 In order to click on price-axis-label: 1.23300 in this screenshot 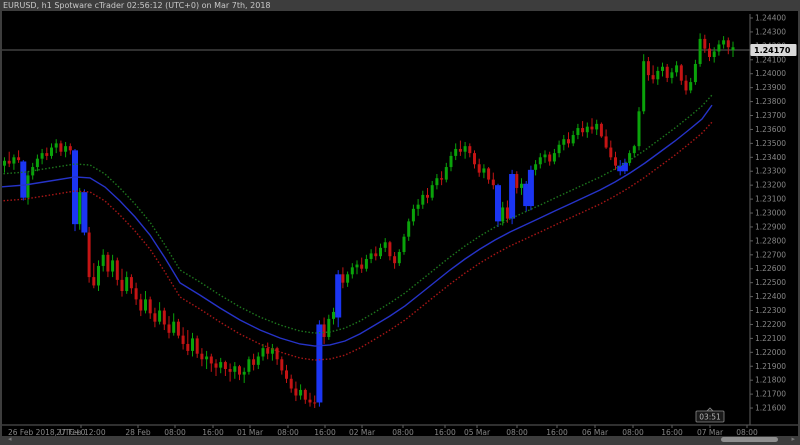, I will do `click(770, 171)`.